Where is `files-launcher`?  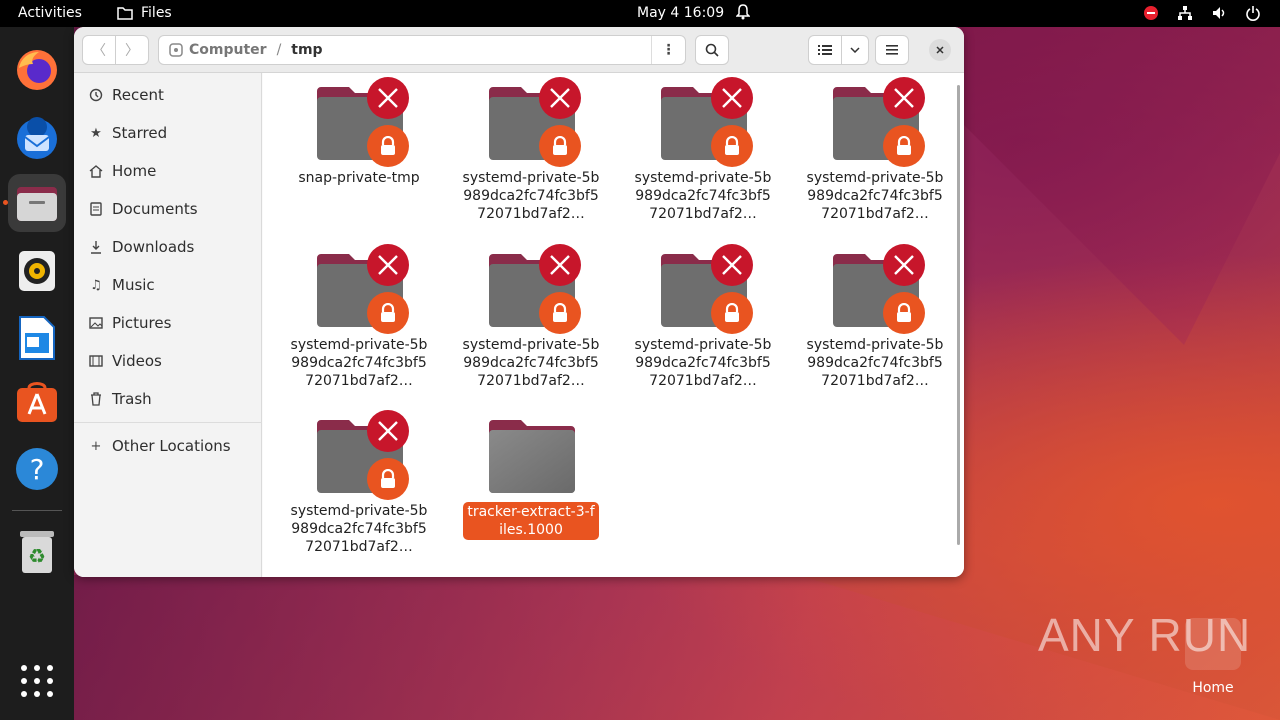 files-launcher is located at coordinates (37, 203).